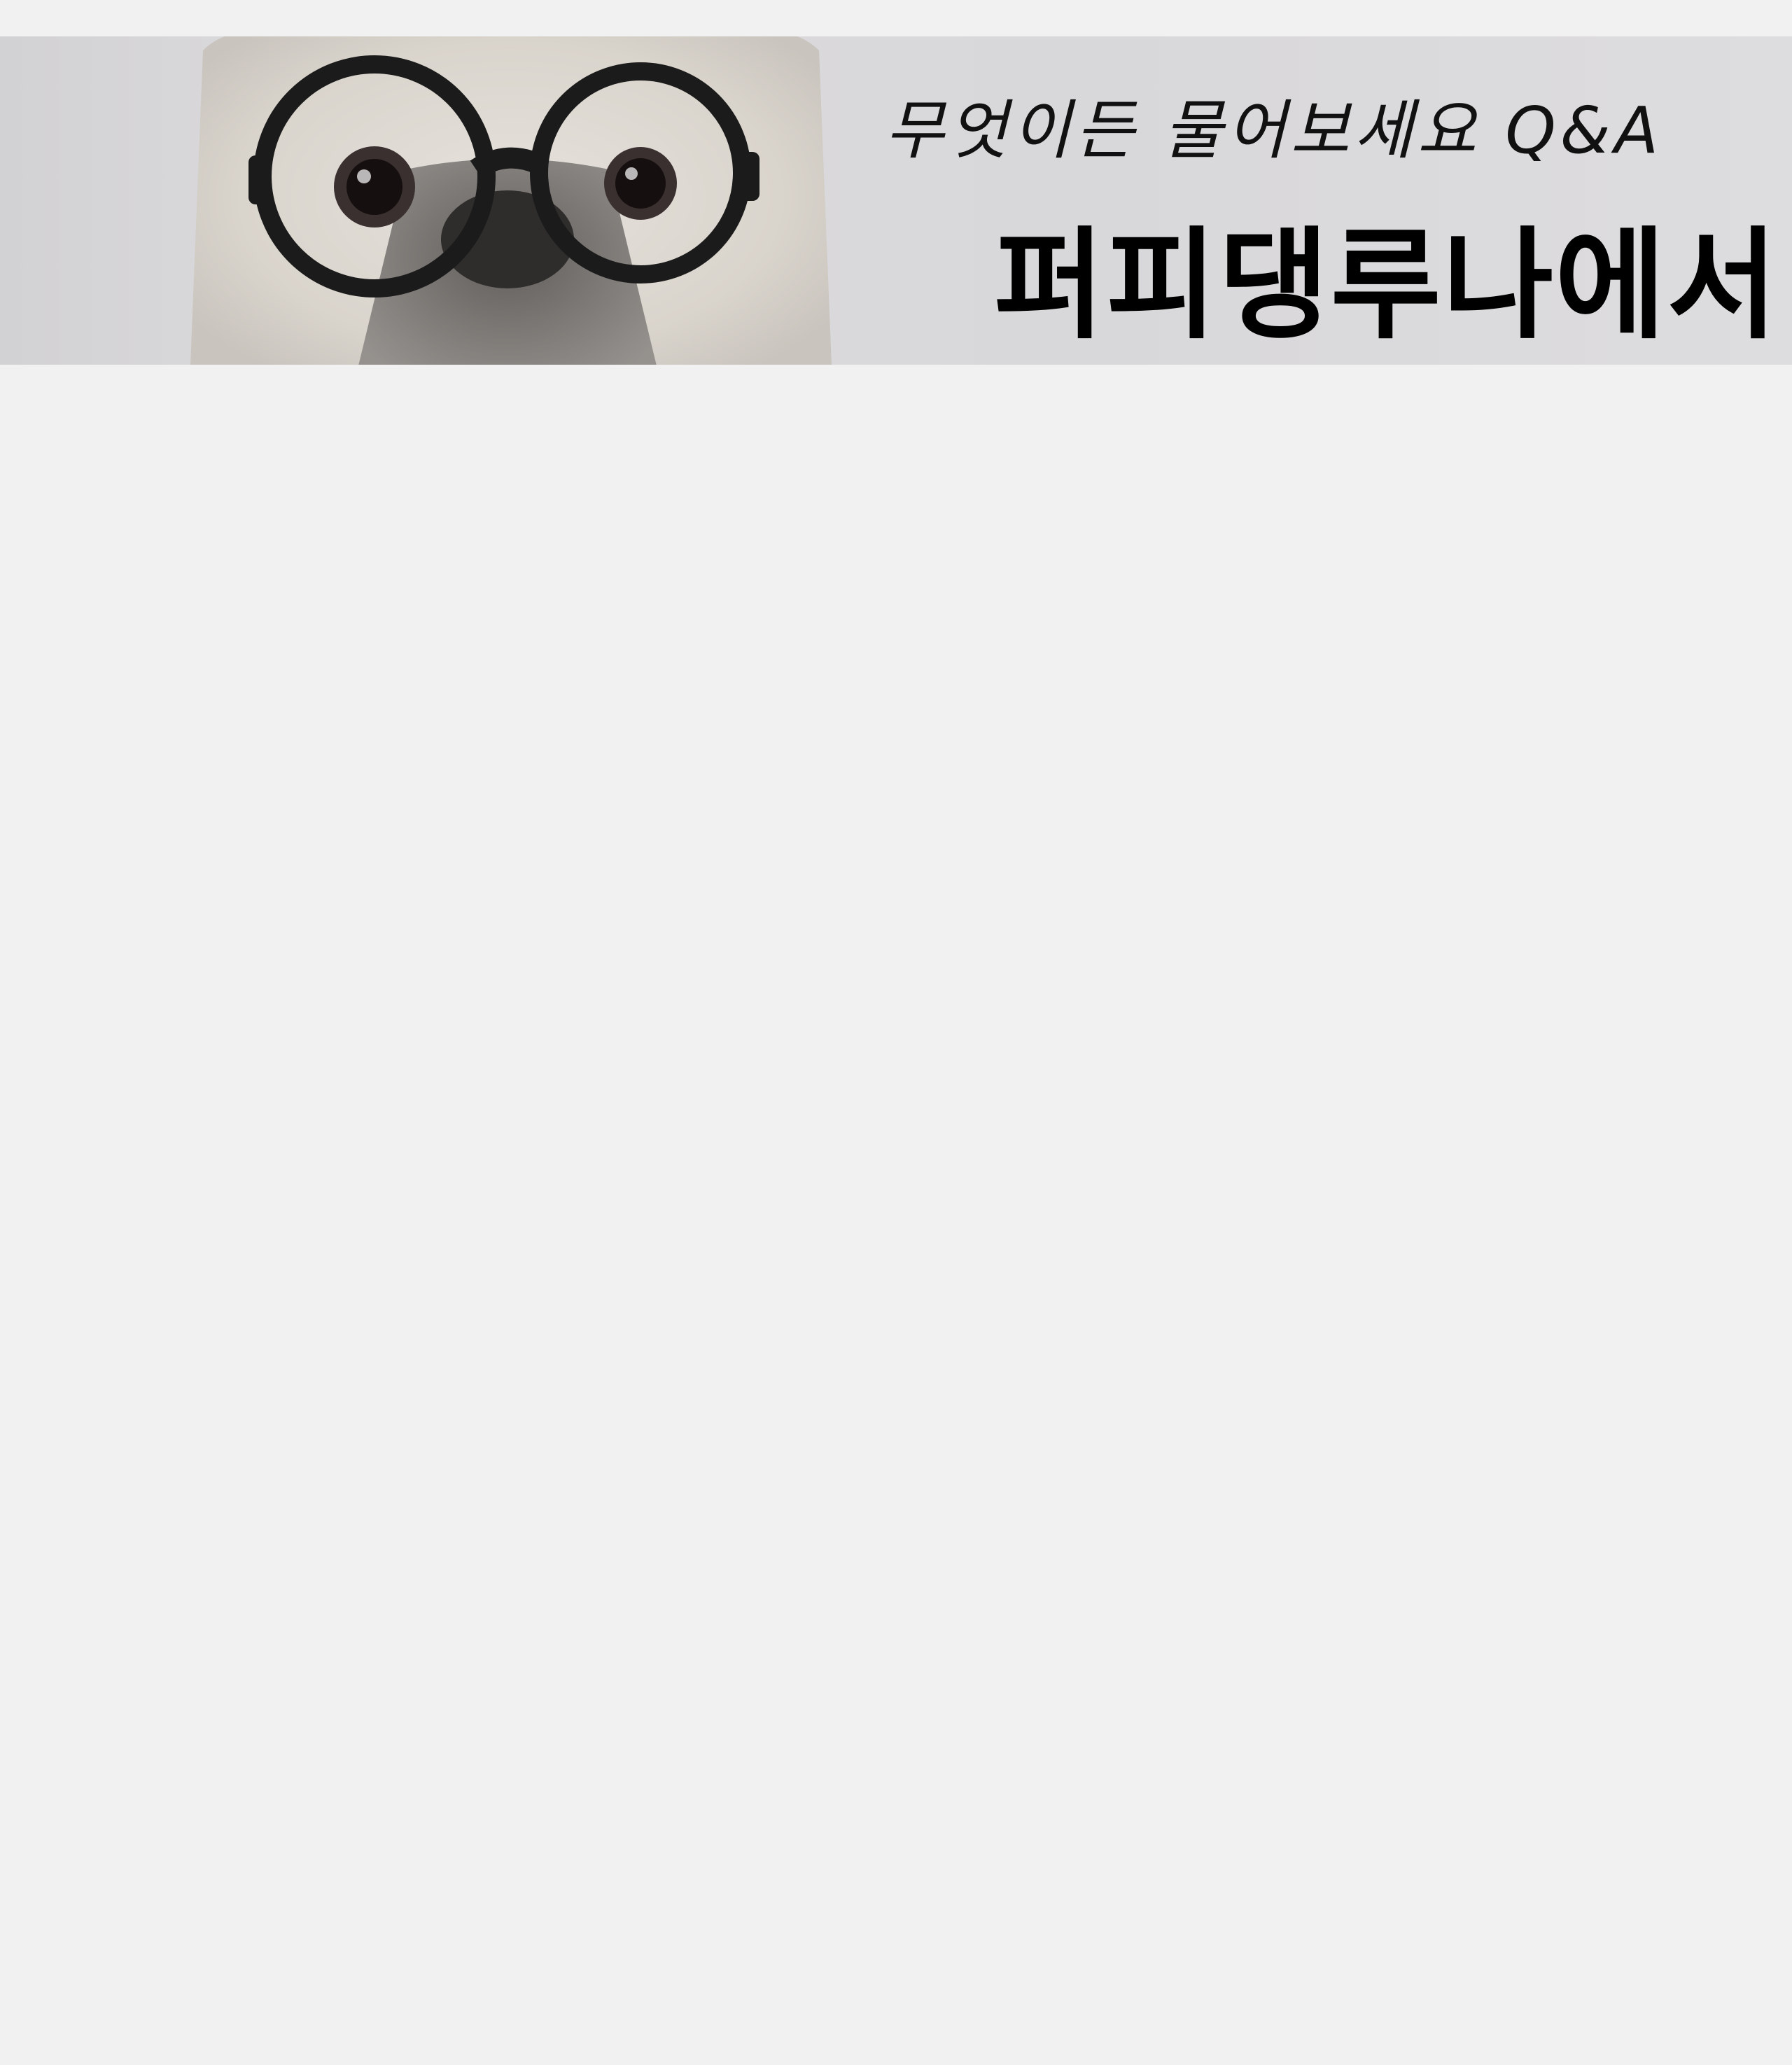  What do you see at coordinates (511, 200) in the screenshot?
I see `dog-with-glasses-image` at bounding box center [511, 200].